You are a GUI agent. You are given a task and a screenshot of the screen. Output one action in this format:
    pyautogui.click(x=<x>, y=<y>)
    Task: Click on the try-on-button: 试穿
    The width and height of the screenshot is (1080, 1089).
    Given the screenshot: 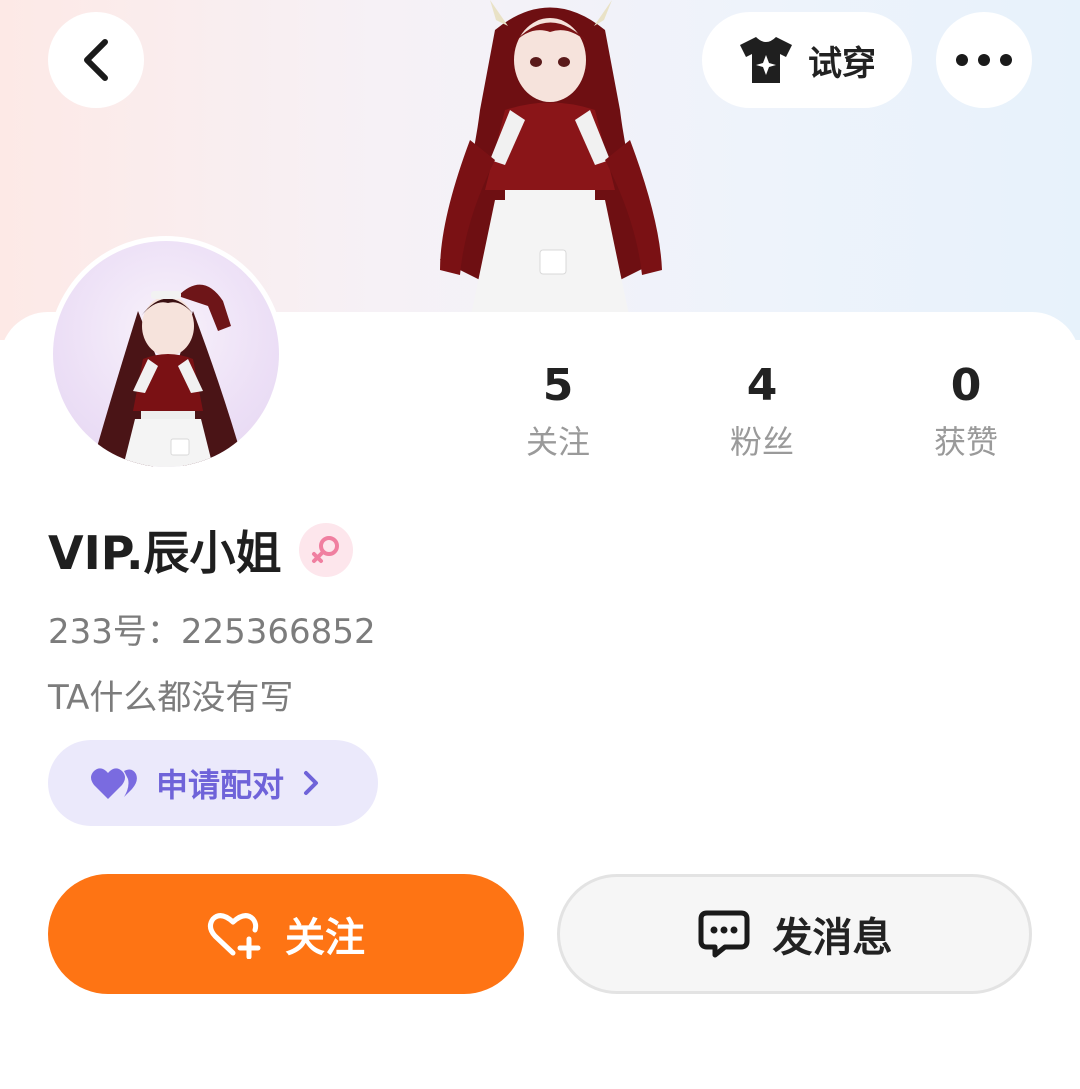 What is the action you would take?
    pyautogui.click(x=807, y=60)
    